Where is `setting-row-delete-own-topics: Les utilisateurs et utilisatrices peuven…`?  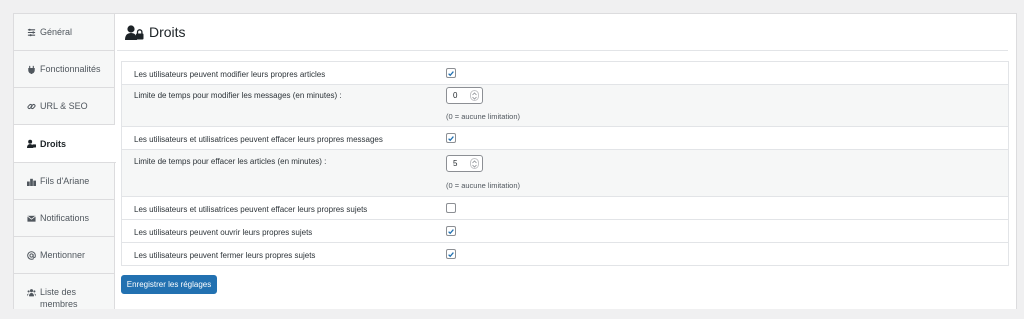 setting-row-delete-own-topics: Les utilisateurs et utilisatrices peuven… is located at coordinates (565, 208).